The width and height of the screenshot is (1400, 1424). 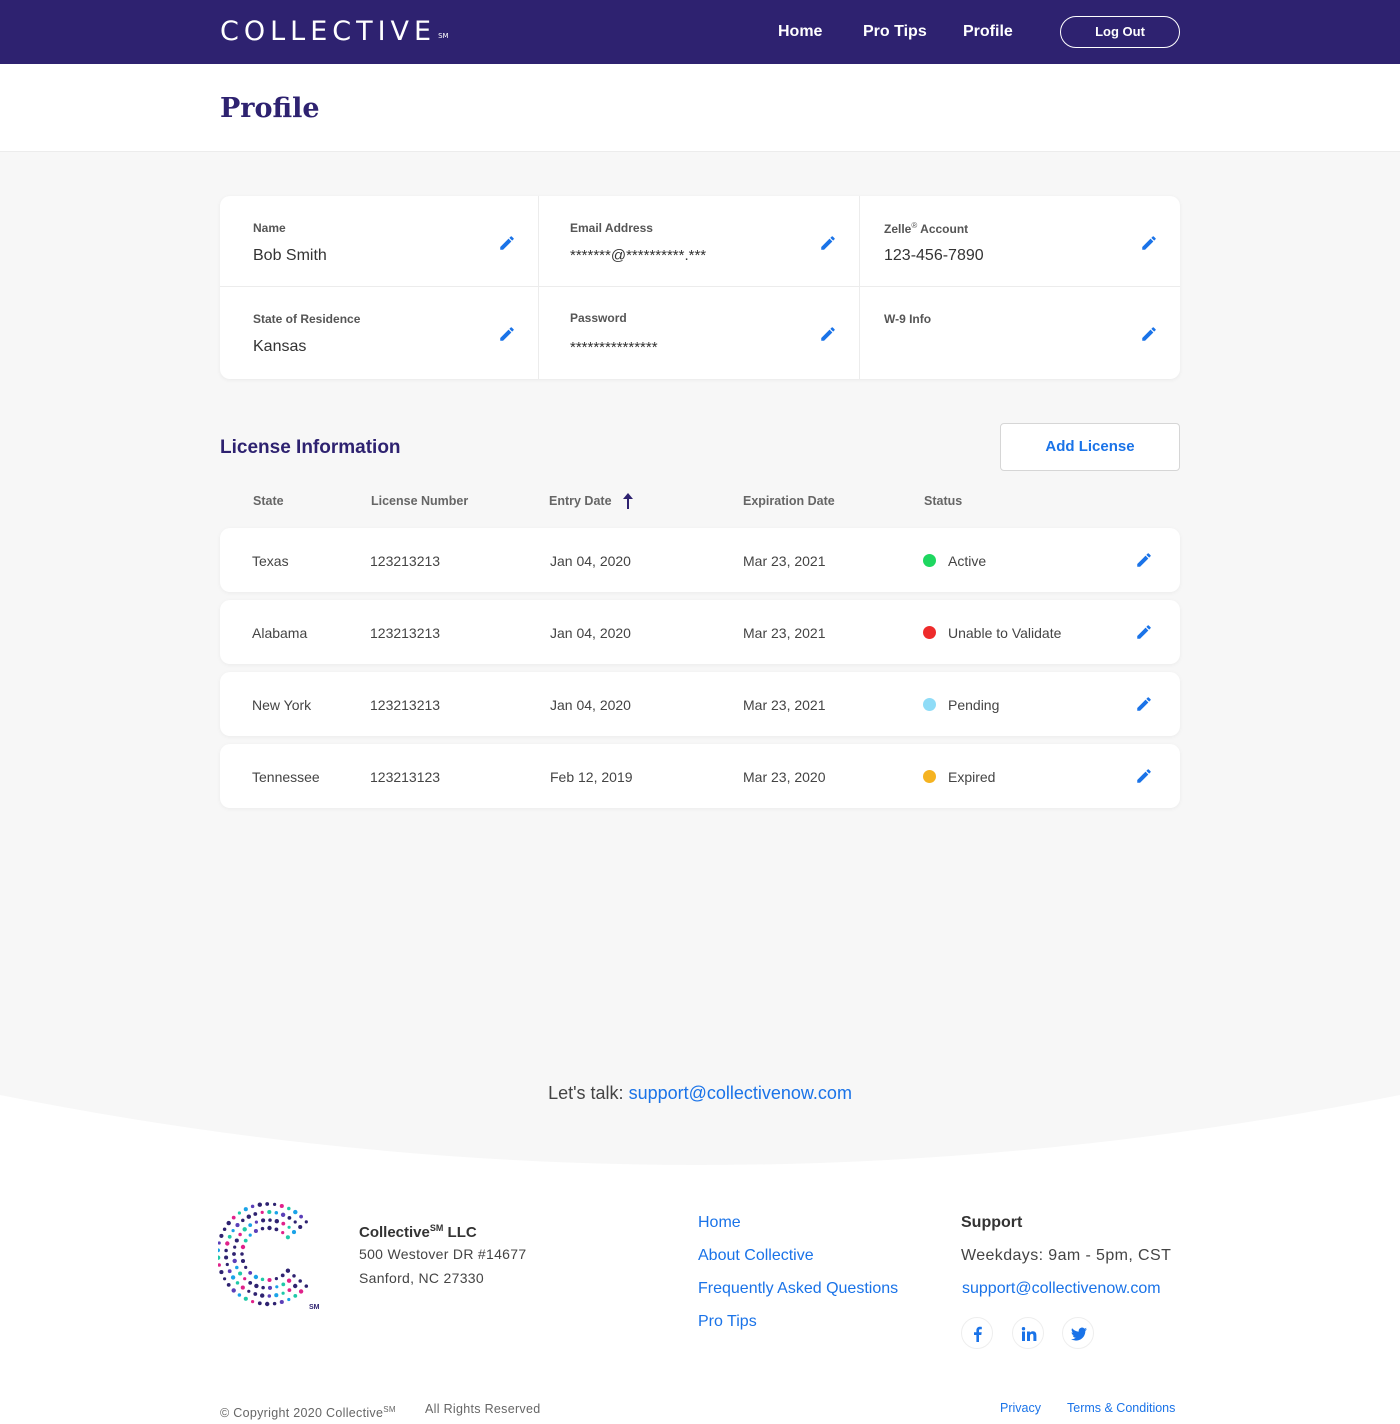 I want to click on sort-ascending-arrow-icon, so click(x=628, y=501).